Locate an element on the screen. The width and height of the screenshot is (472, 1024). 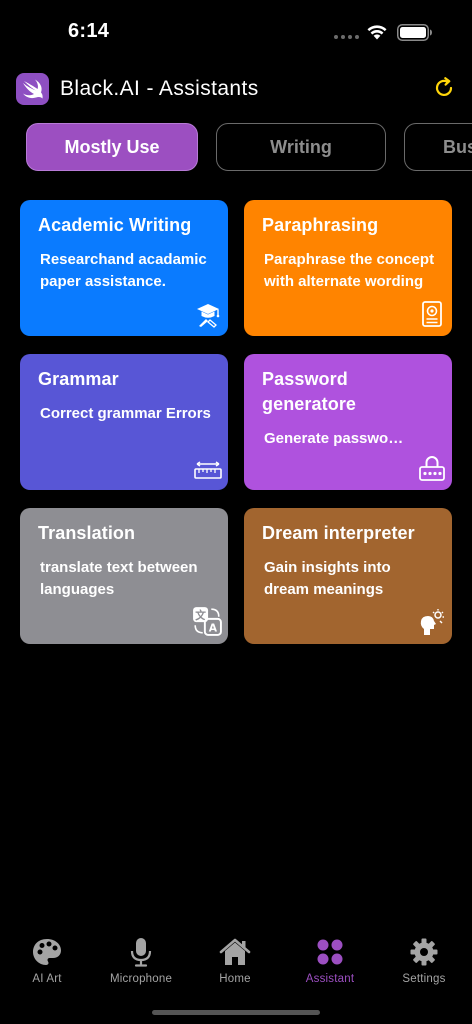
house-icon is located at coordinates (235, 952).